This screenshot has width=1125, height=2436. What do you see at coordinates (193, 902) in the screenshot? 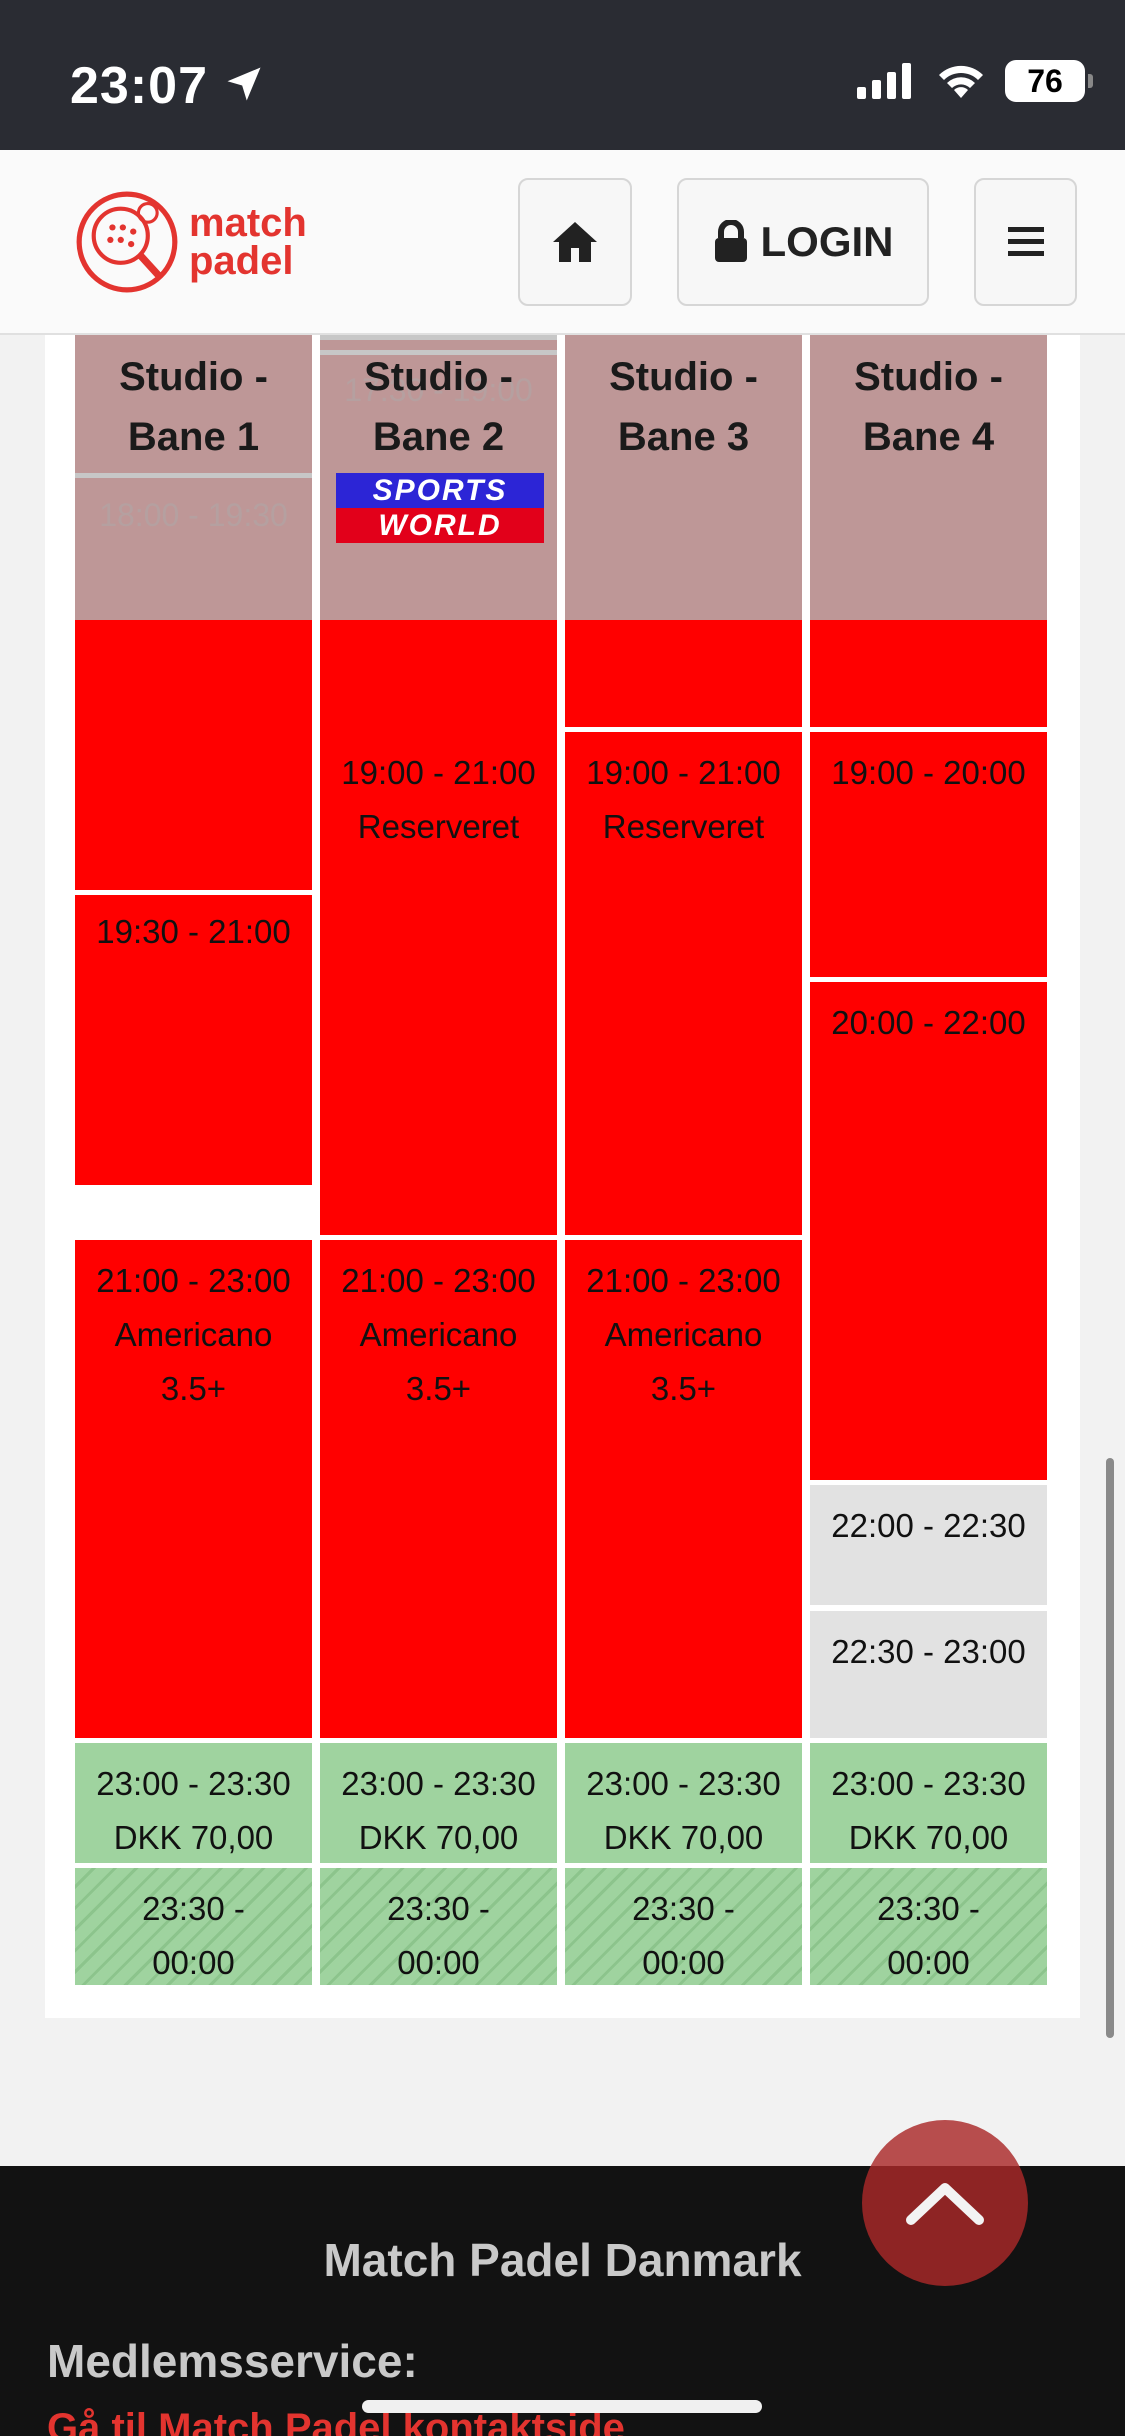
I see `booked-slot: 19:30 - 21:00` at bounding box center [193, 902].